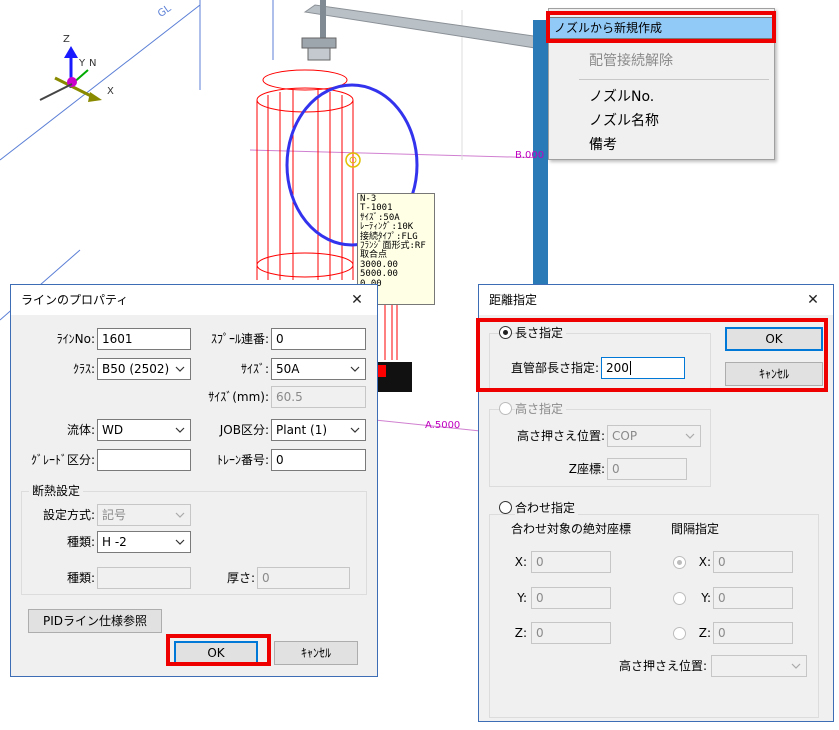 The width and height of the screenshot is (839, 730). I want to click on height-pos-select: COP, so click(654, 436).